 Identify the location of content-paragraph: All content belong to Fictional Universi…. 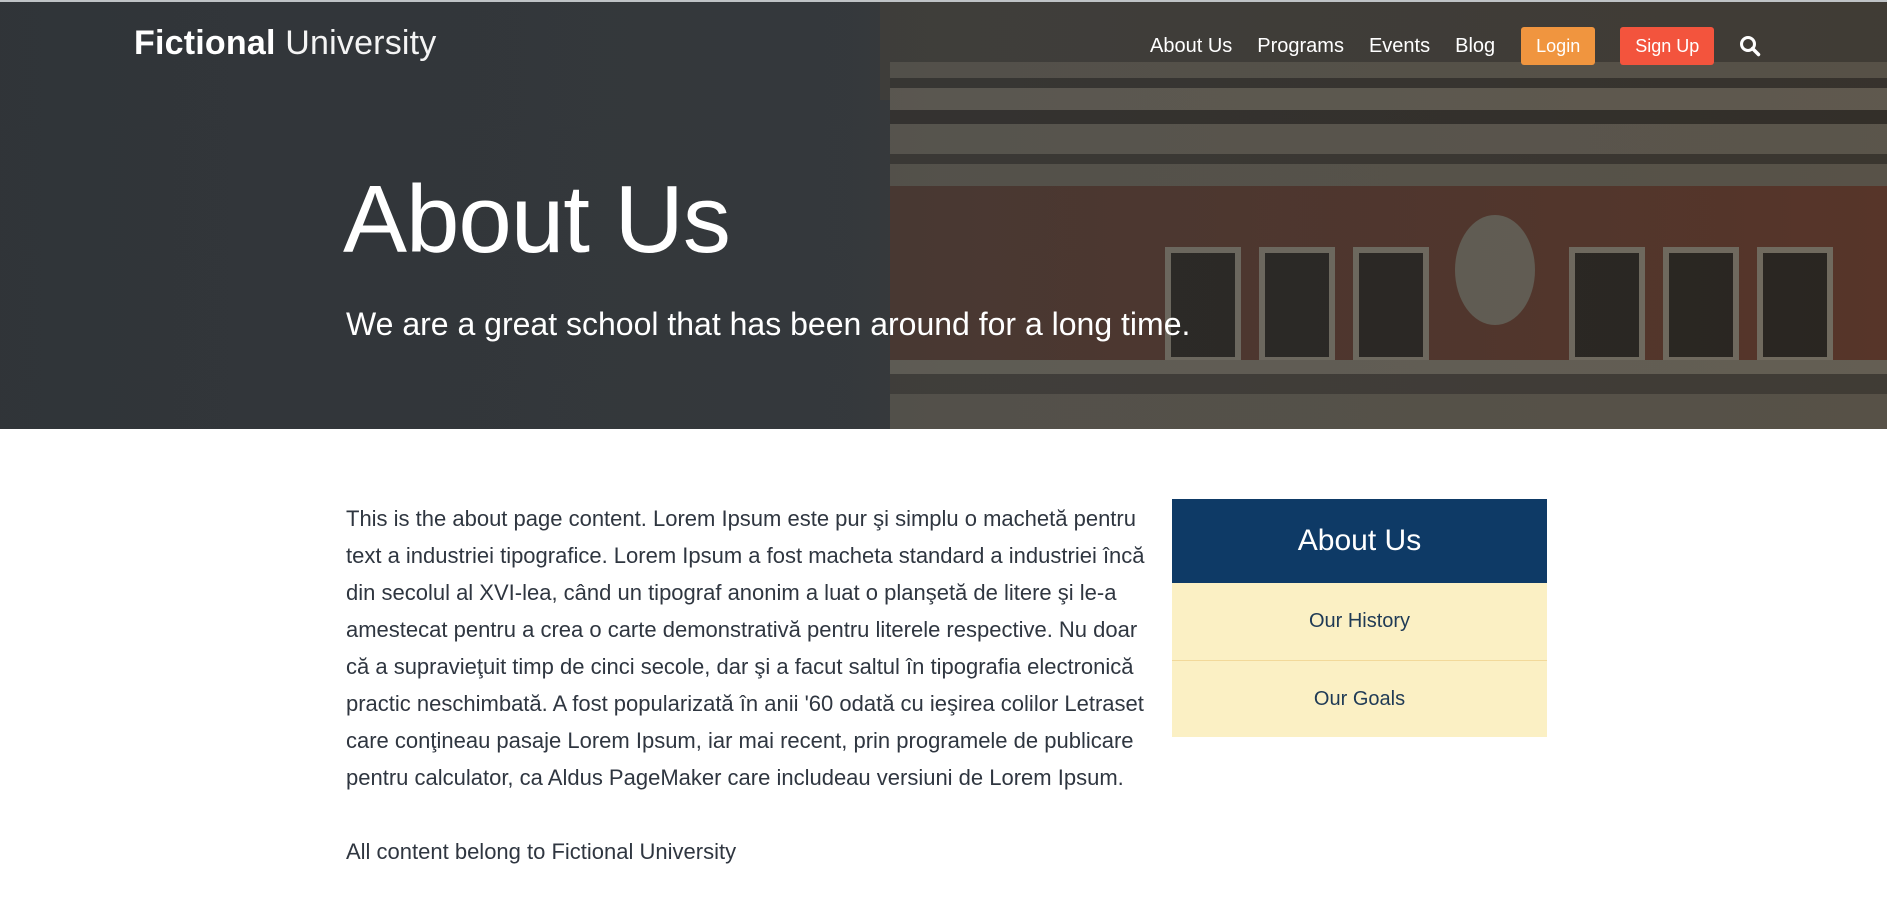
(541, 851).